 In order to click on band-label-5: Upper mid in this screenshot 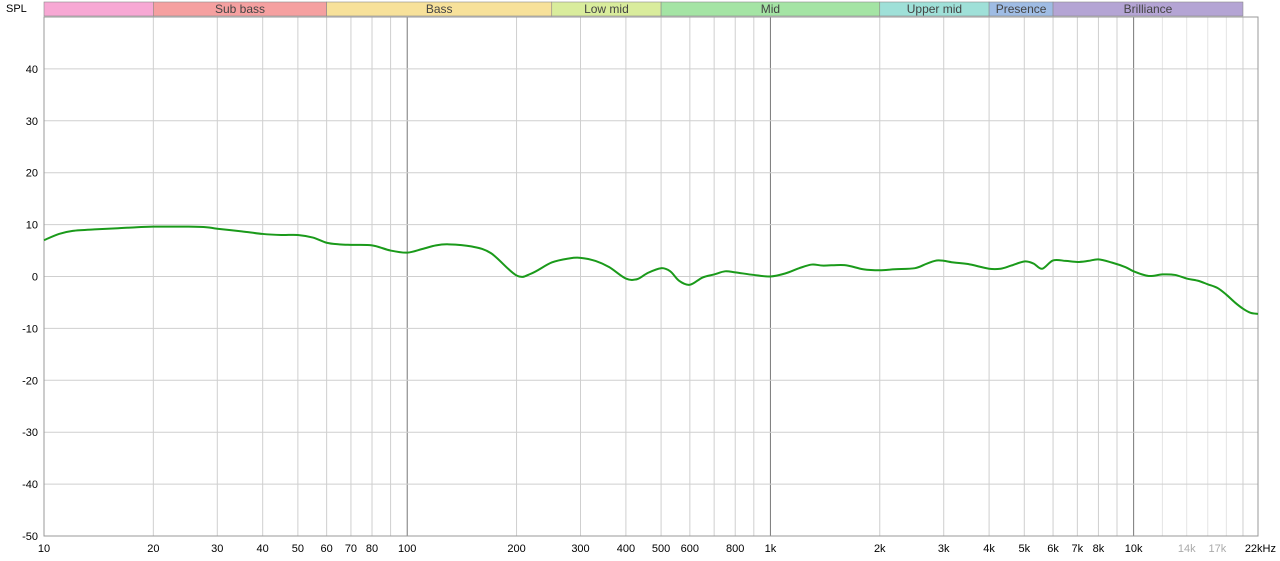, I will do `click(934, 9)`.